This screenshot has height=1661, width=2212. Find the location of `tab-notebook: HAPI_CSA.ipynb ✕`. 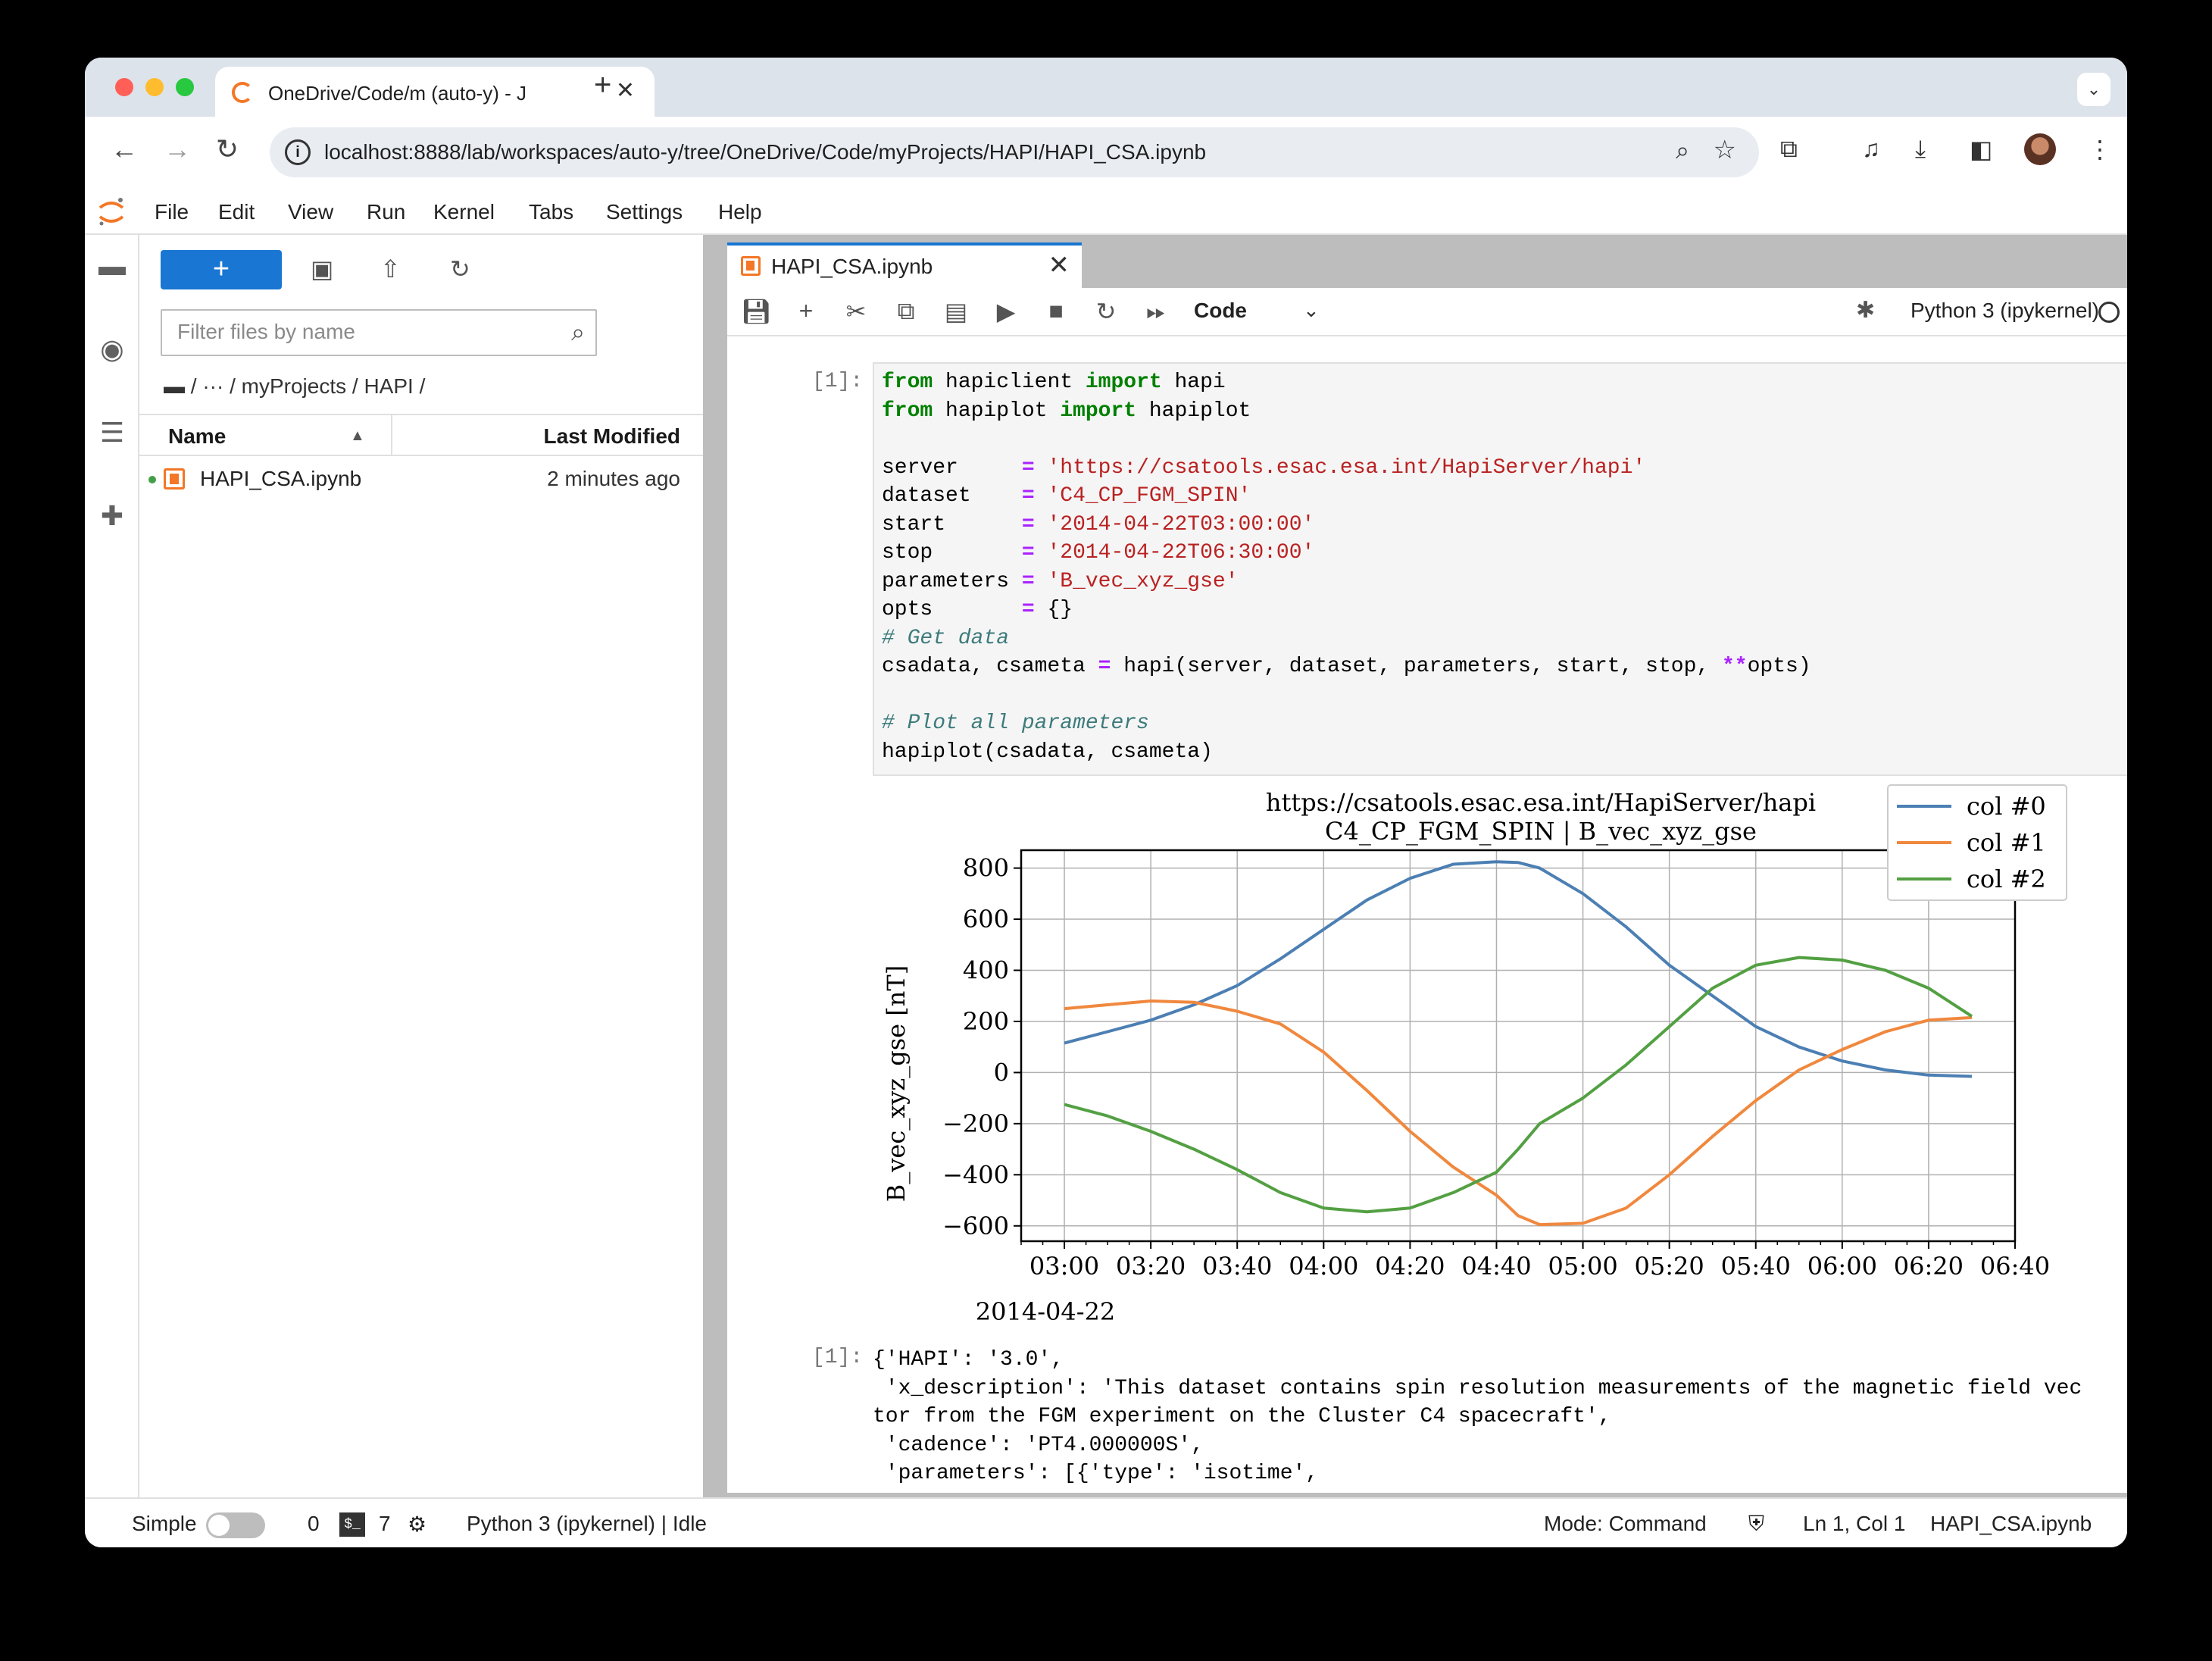

tab-notebook: HAPI_CSA.ipynb ✕ is located at coordinates (904, 265).